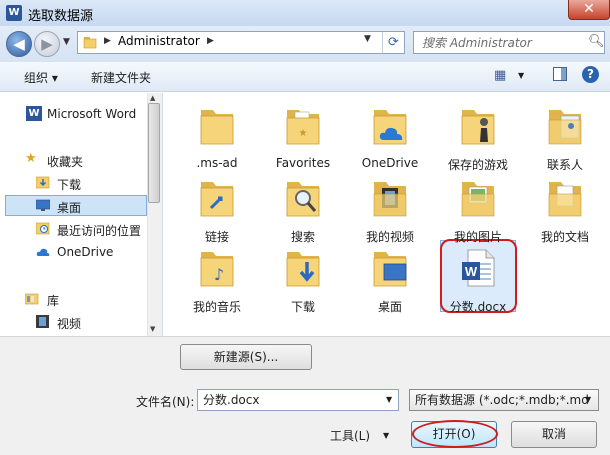 The height and width of the screenshot is (455, 610). What do you see at coordinates (217, 199) in the screenshot?
I see `links-folder-icon` at bounding box center [217, 199].